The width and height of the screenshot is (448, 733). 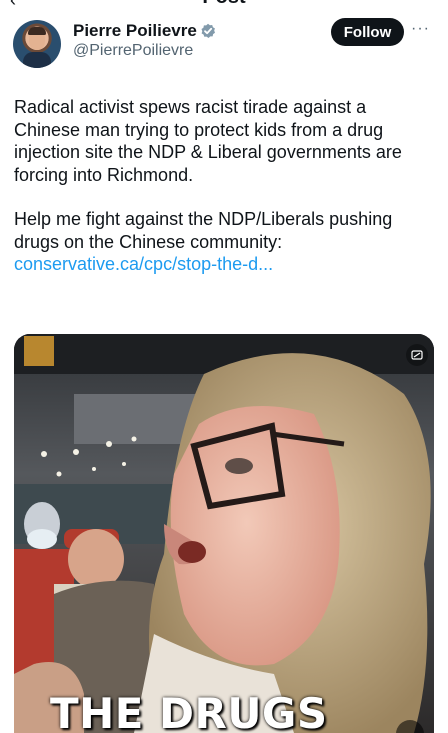 I want to click on page-title: Post, so click(x=224, y=4).